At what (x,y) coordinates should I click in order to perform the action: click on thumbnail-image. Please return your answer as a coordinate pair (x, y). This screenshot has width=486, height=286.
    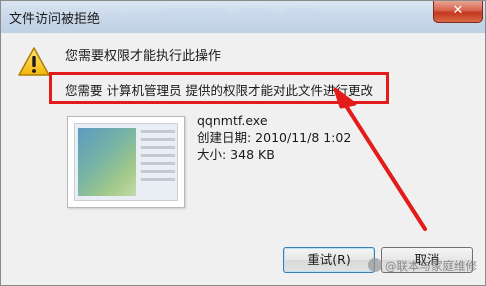
    Looking at the image, I should click on (107, 162).